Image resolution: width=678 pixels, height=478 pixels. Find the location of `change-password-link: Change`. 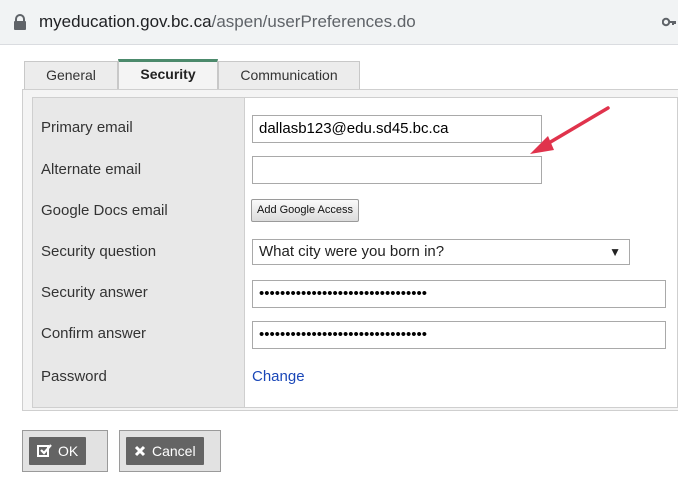

change-password-link: Change is located at coordinates (278, 376).